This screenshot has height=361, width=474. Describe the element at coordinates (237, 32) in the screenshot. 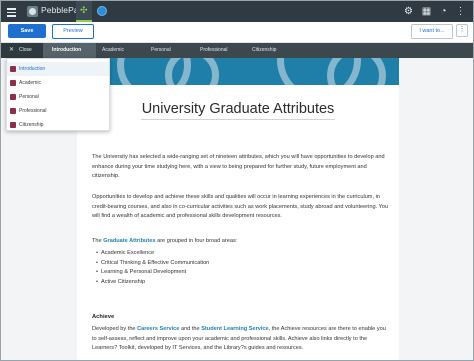

I see `action-bar: Save Preview I want to... ⋮` at that location.